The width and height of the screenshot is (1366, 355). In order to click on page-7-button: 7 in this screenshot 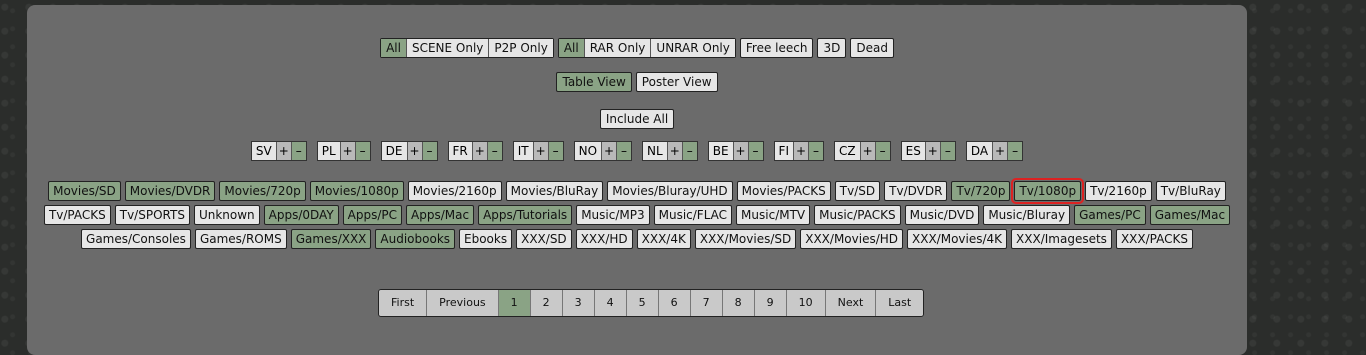, I will do `click(706, 303)`.